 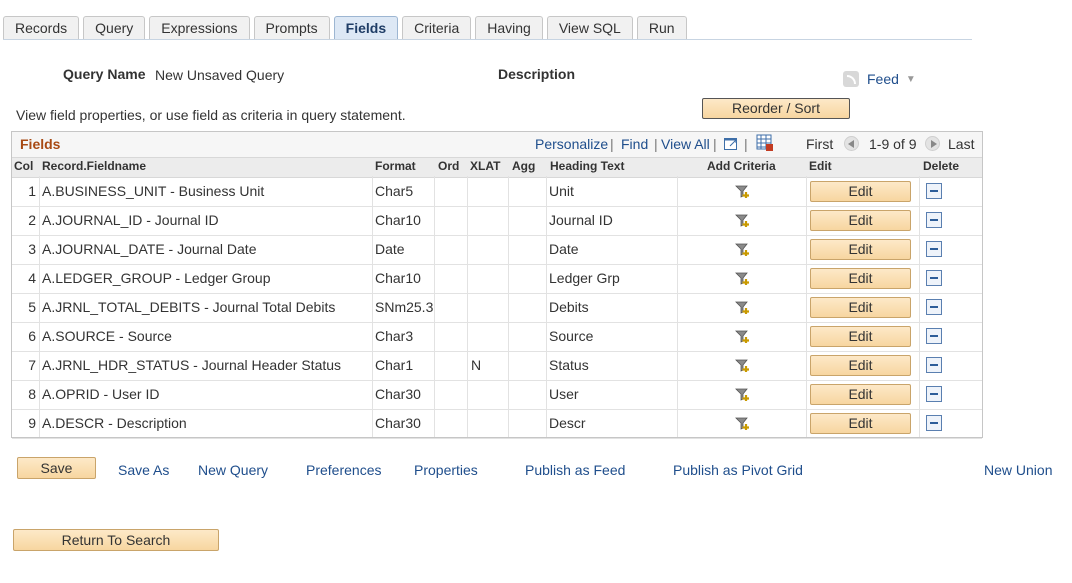 I want to click on table-row: 8 A.OPRID - User ID Char30 User Edit, so click(x=497, y=395).